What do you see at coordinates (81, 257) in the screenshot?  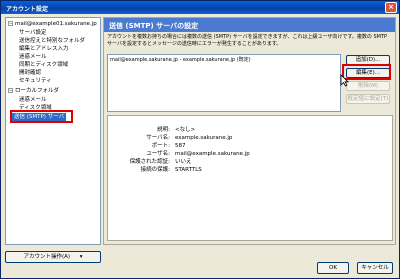 I see `dropdown-arrow-icon: ▾` at bounding box center [81, 257].